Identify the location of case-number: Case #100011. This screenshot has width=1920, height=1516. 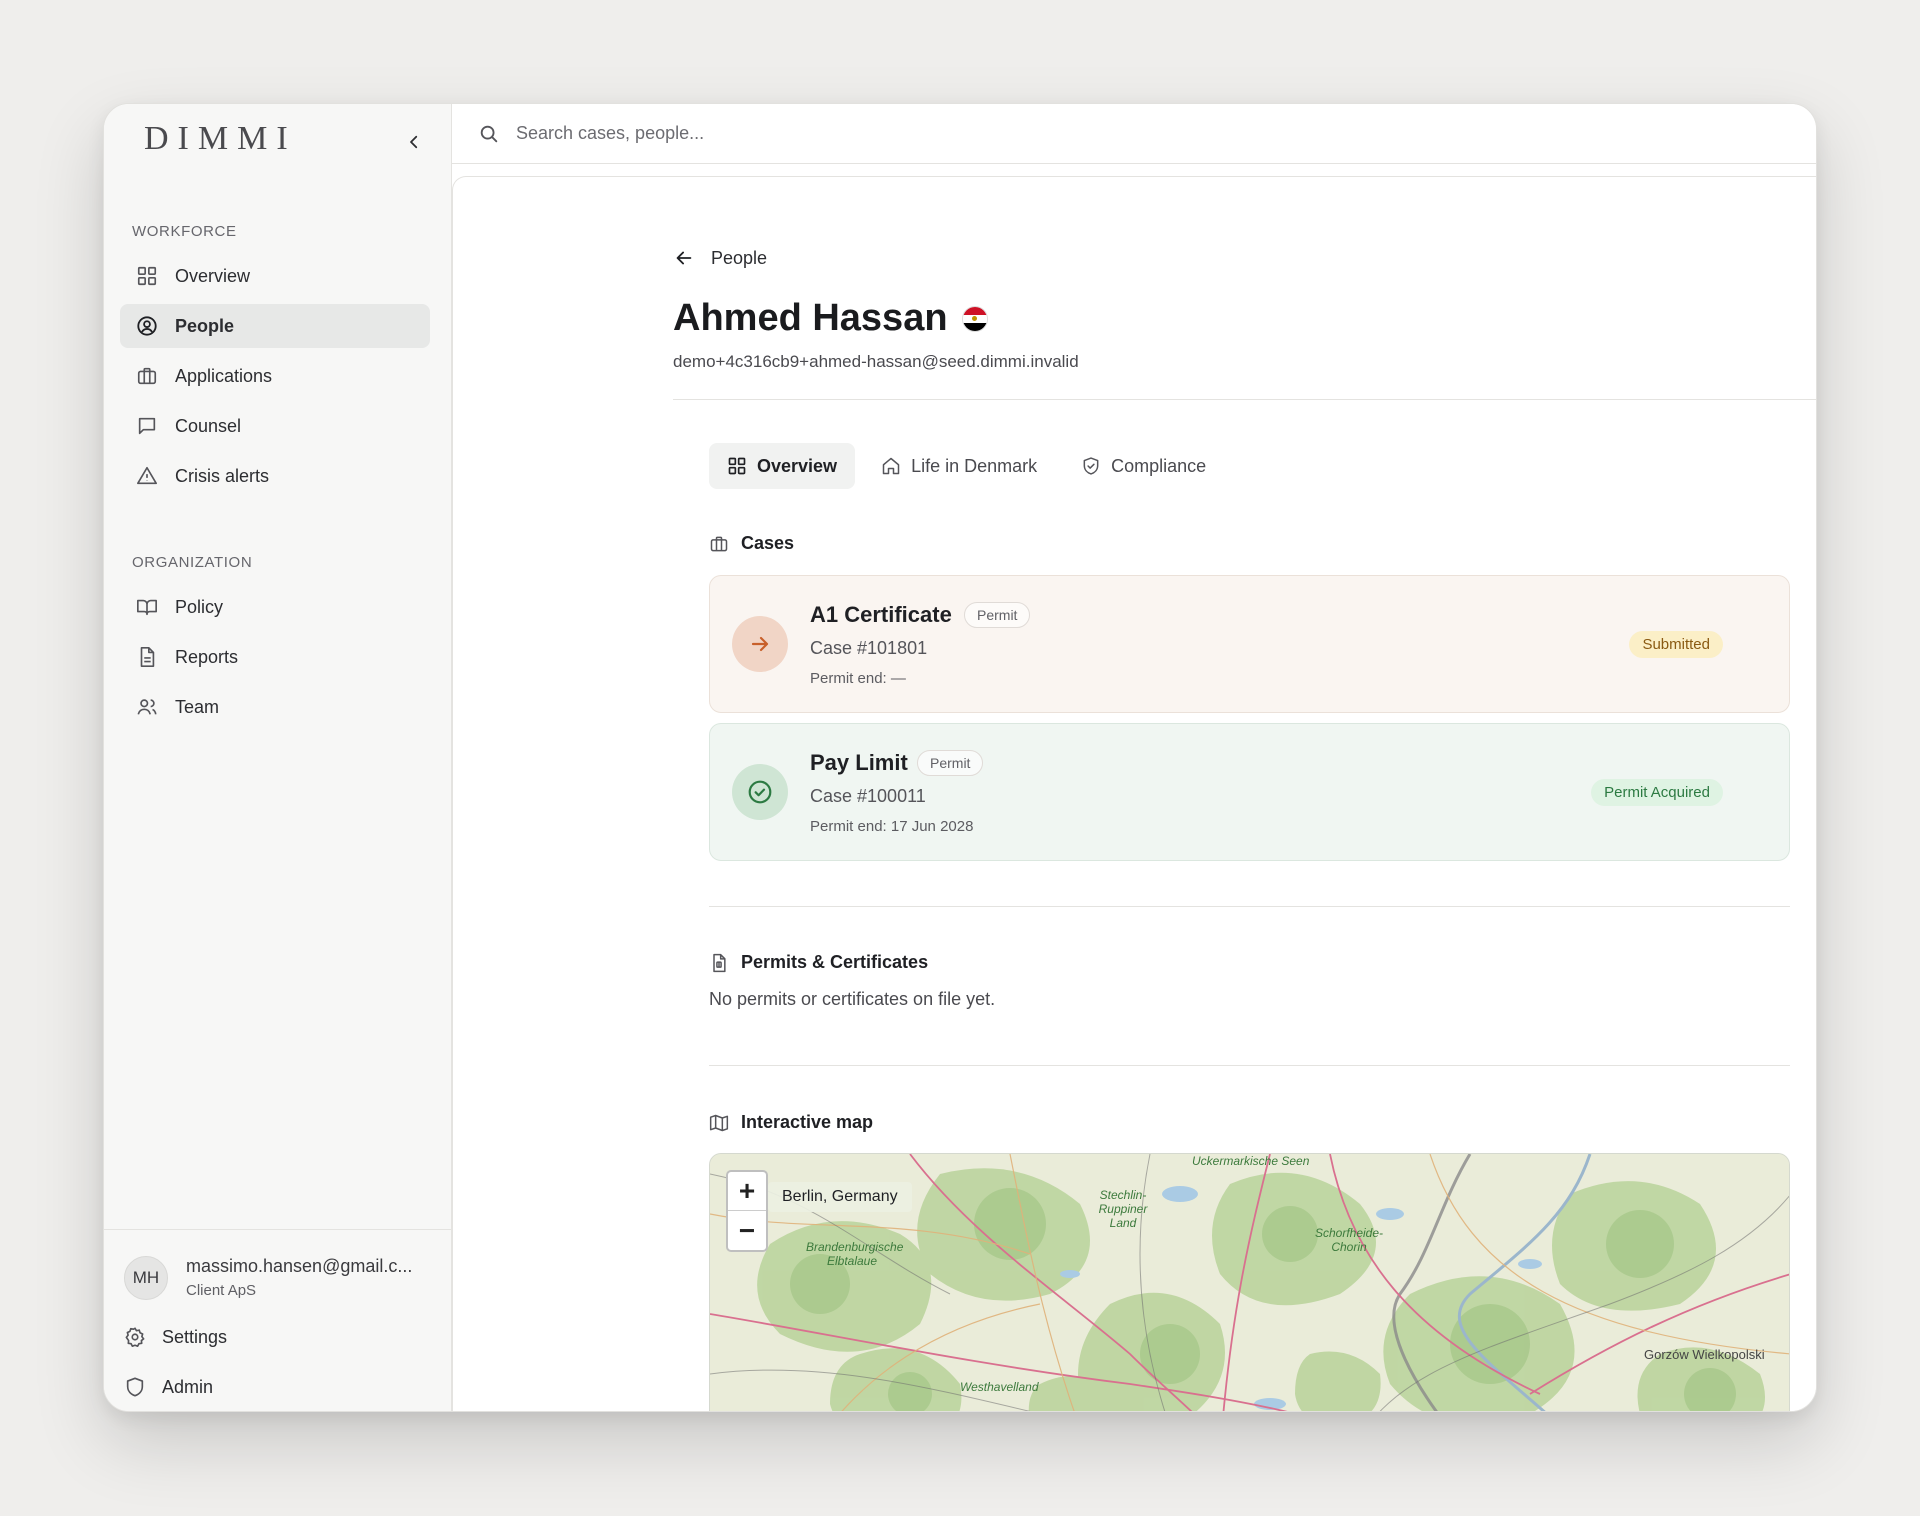
(868, 796).